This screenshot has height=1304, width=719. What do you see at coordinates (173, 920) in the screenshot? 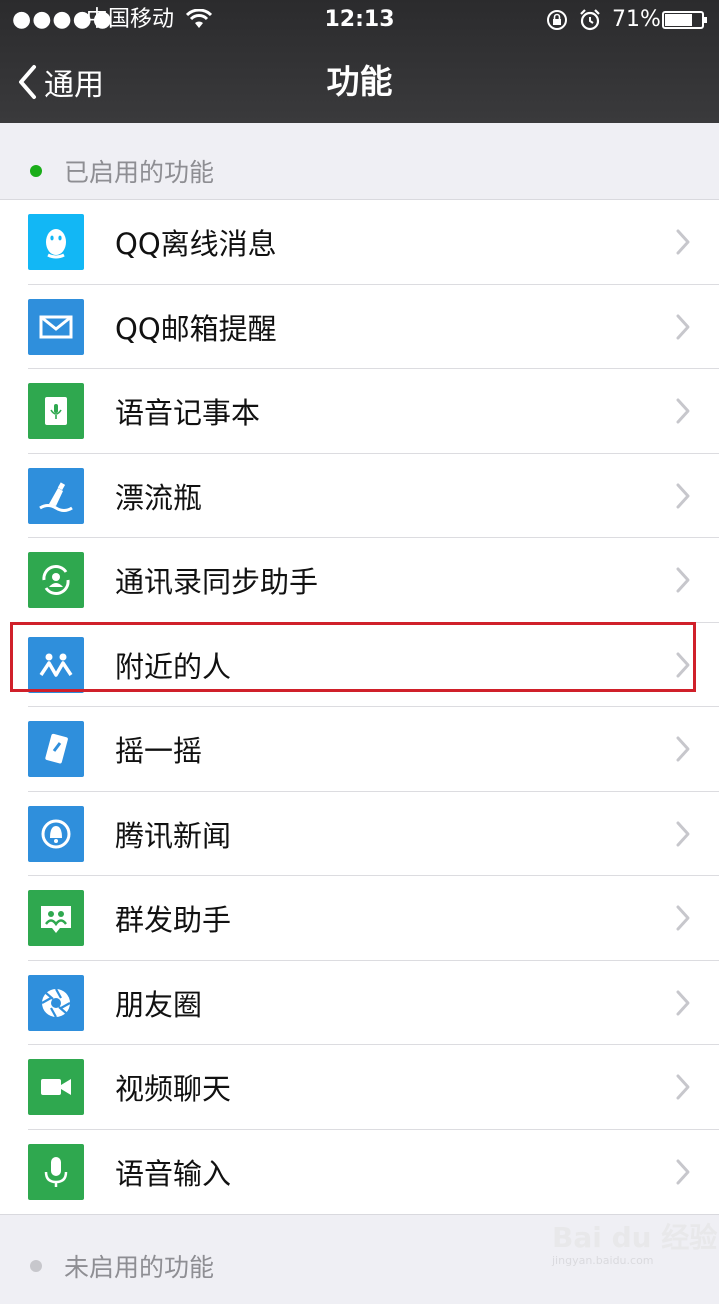
I see `feature-label: 群发助手` at bounding box center [173, 920].